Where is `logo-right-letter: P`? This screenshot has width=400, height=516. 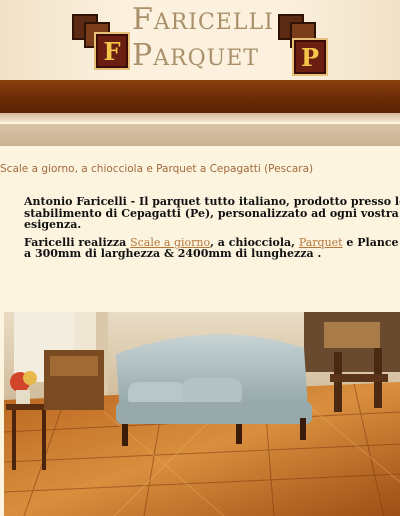
logo-right-letter: P is located at coordinates (310, 57).